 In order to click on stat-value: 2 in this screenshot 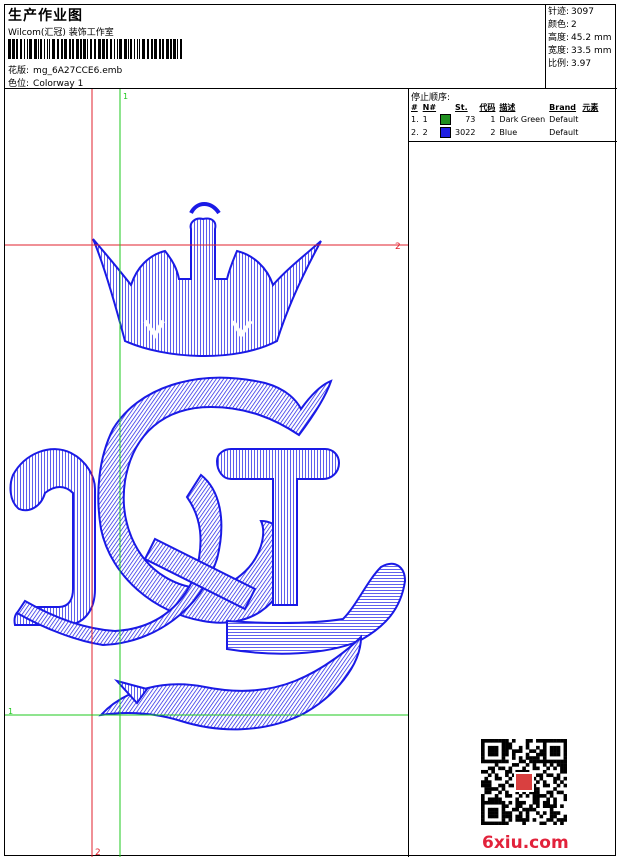, I will do `click(574, 25)`.